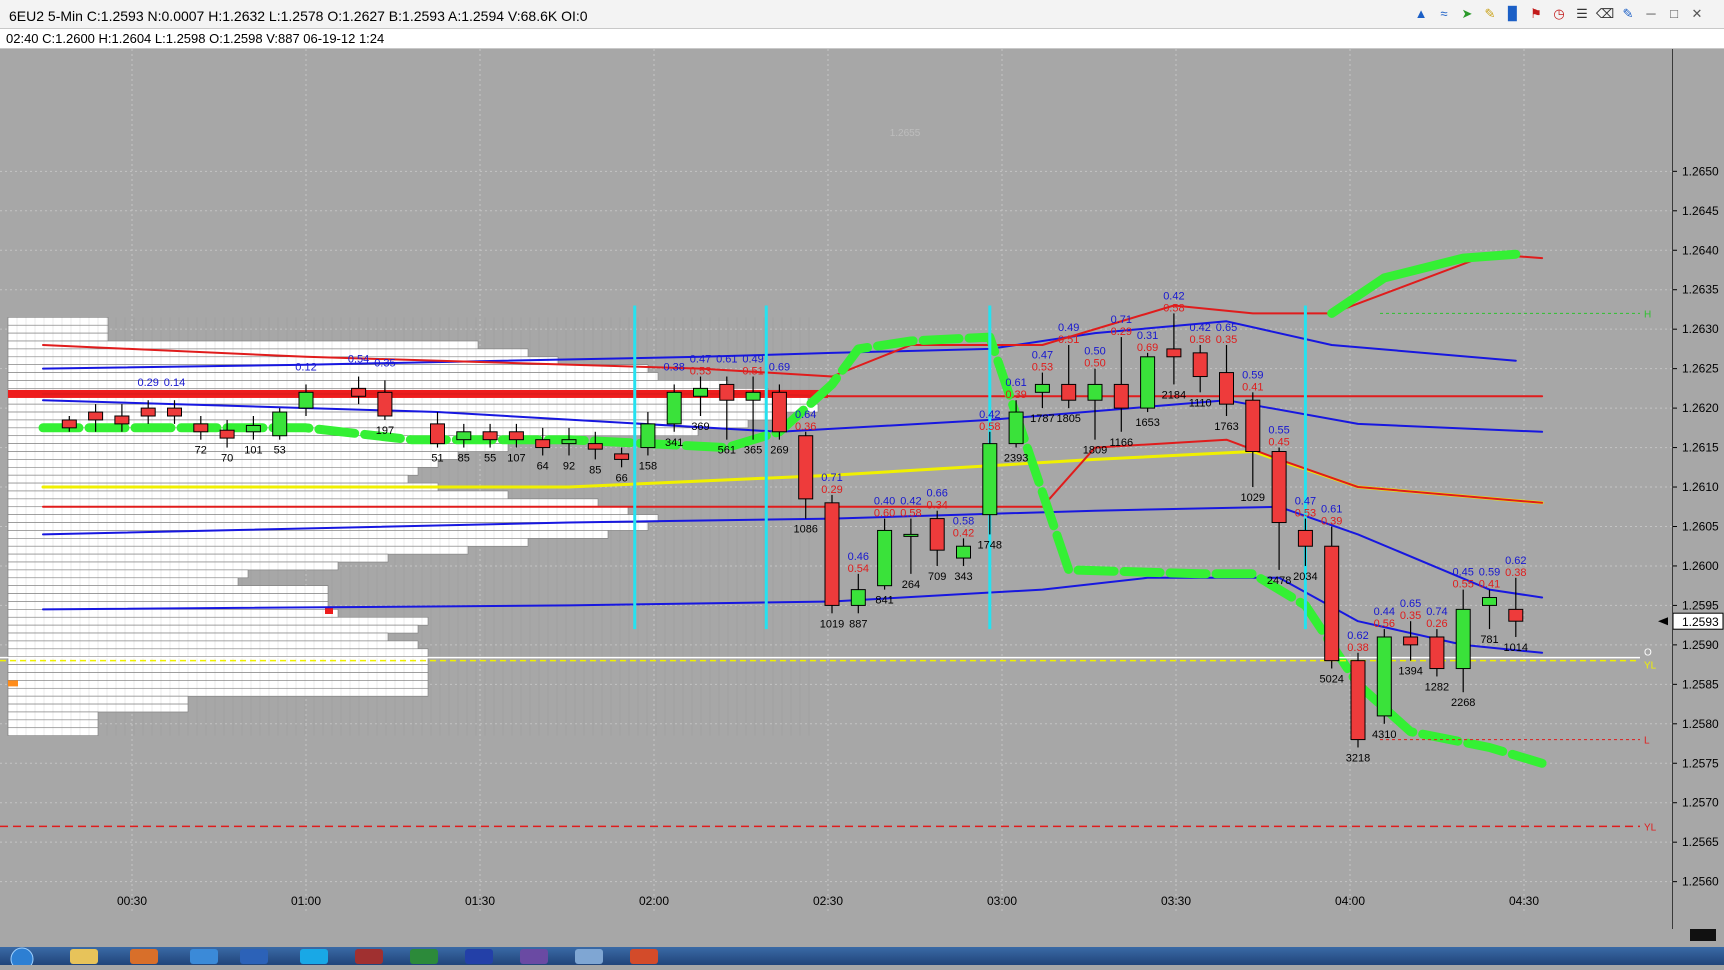 This screenshot has width=1724, height=970. What do you see at coordinates (1199, 340) in the screenshot?
I see `candle-bid-ratio: 0.58` at bounding box center [1199, 340].